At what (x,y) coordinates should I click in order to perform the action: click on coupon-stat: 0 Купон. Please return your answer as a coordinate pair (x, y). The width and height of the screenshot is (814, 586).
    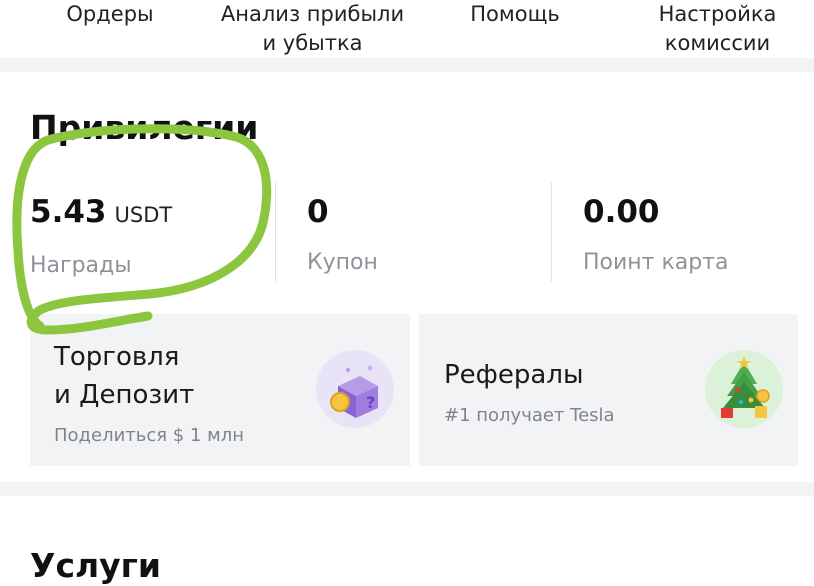
    Looking at the image, I should click on (427, 234).